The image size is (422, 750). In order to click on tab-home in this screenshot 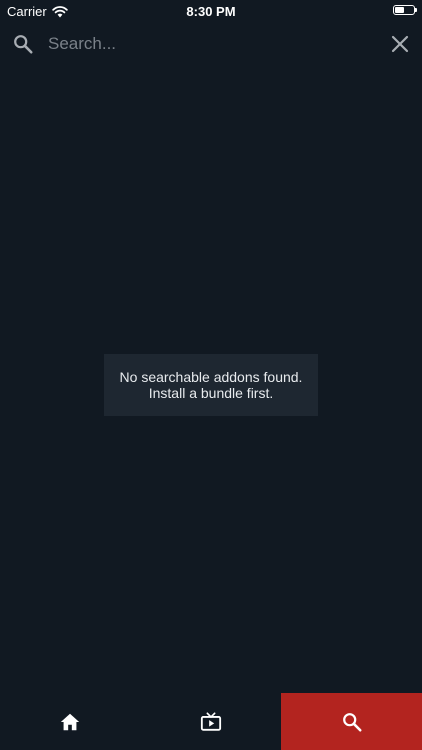, I will do `click(70, 721)`.